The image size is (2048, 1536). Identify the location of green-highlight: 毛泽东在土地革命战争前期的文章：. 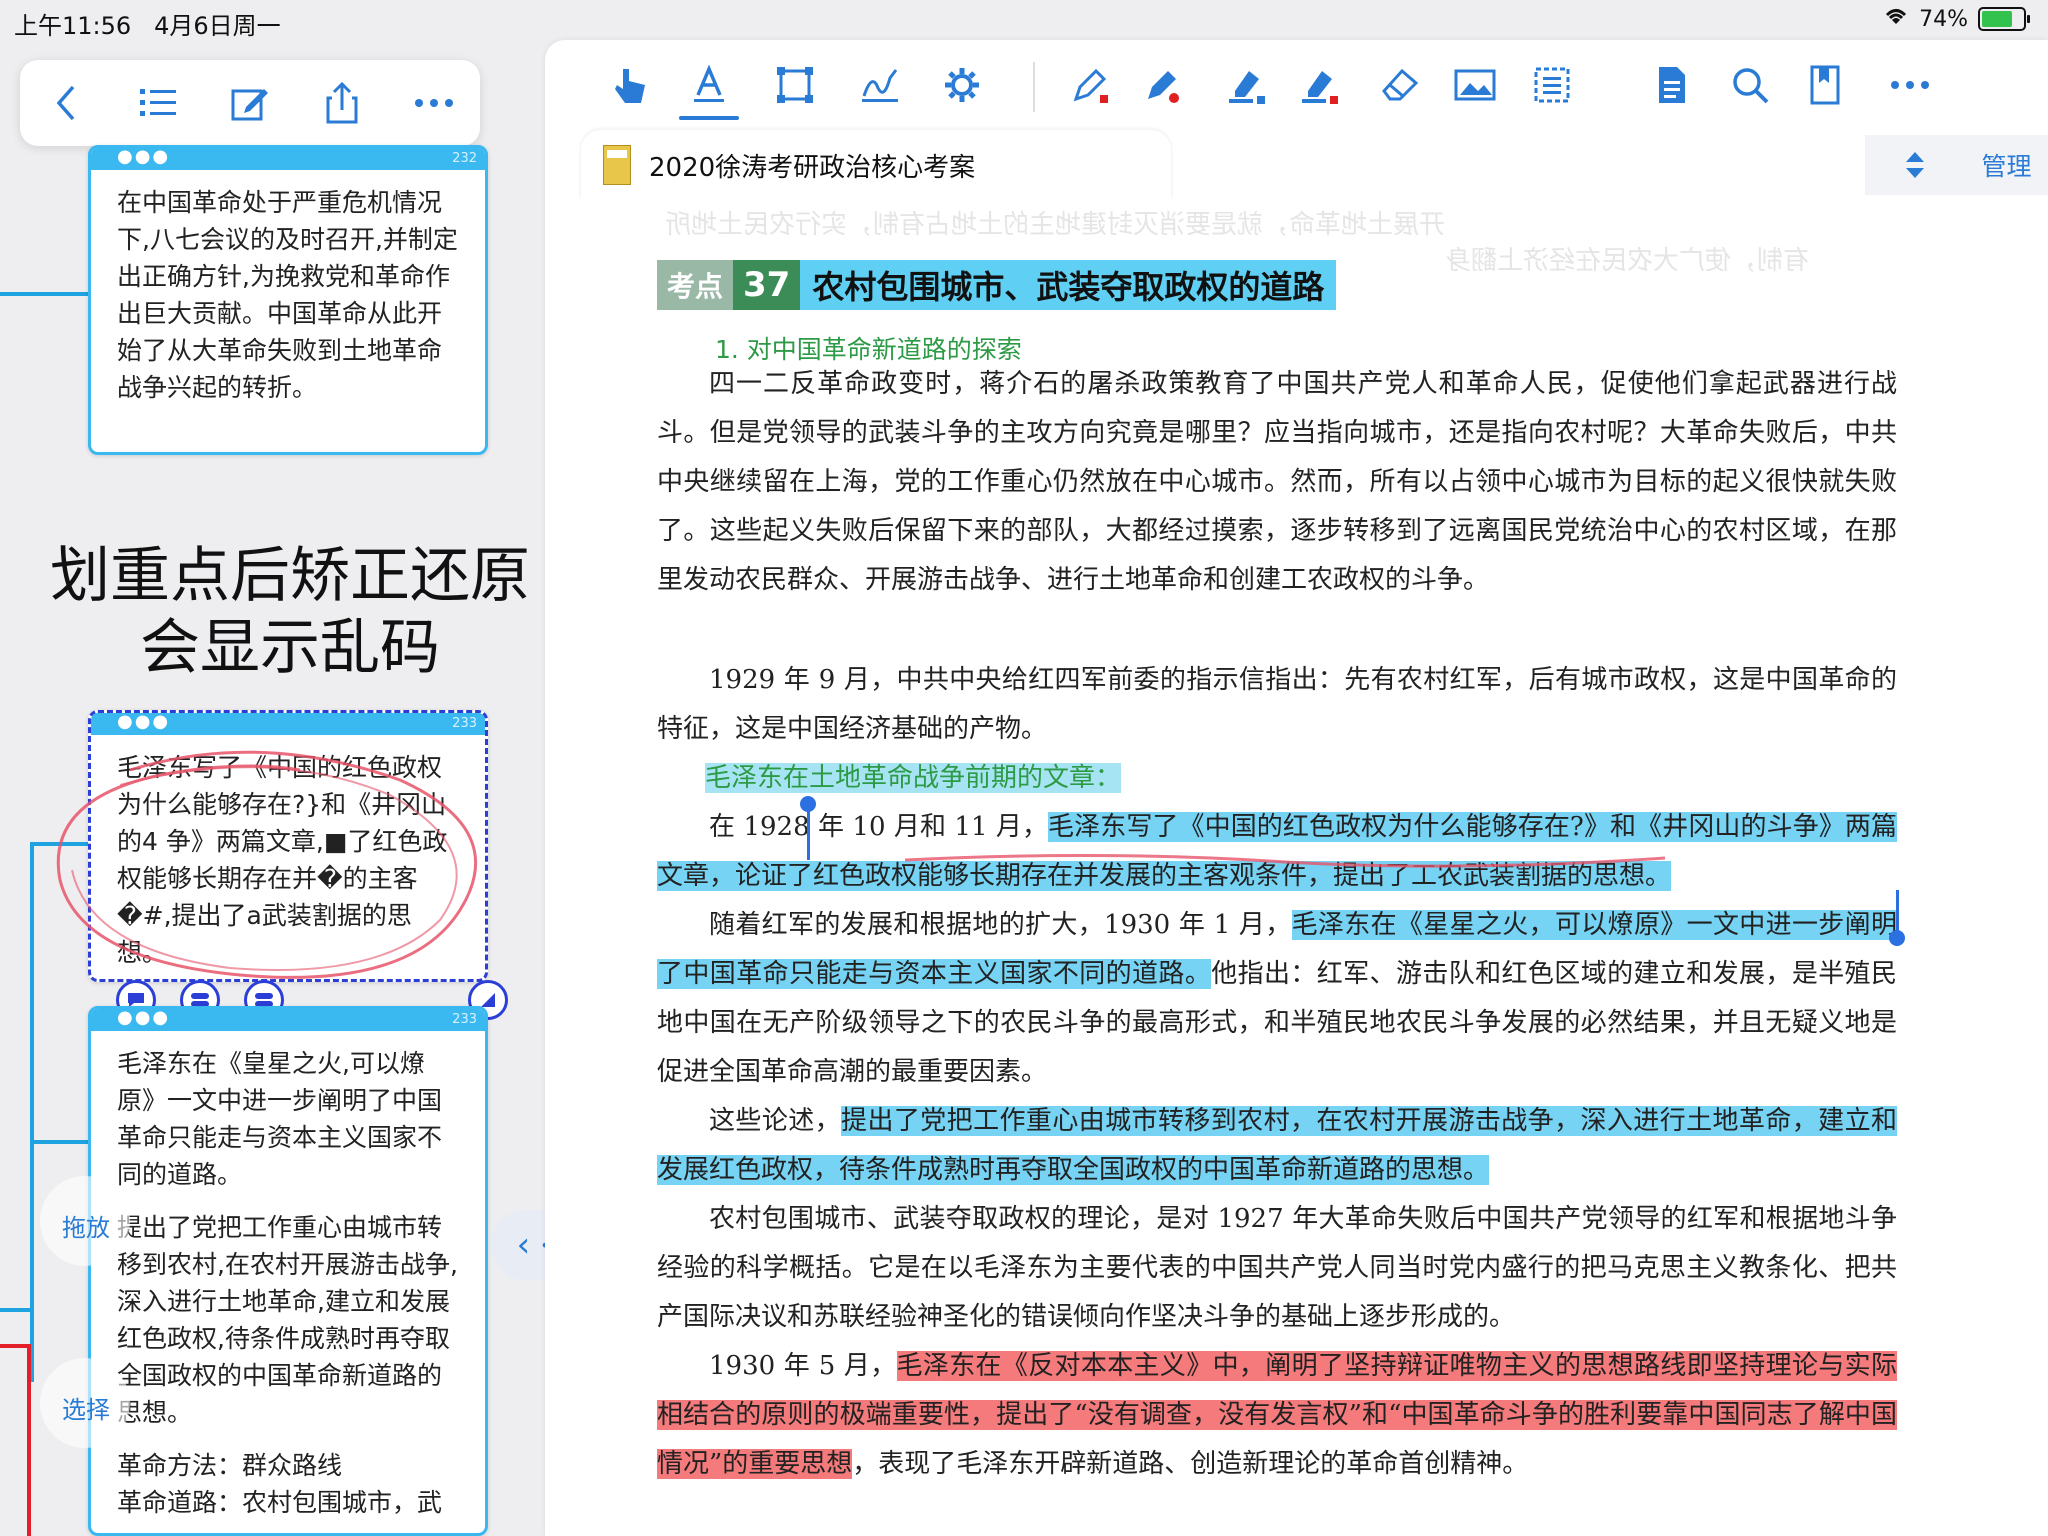
(913, 778).